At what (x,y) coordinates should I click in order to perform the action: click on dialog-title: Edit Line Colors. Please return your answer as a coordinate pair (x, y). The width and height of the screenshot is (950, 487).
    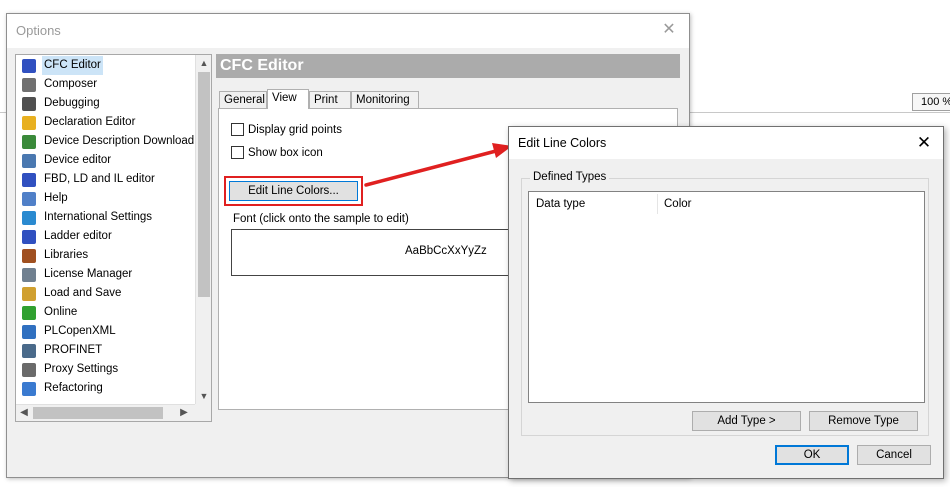
    Looking at the image, I should click on (726, 143).